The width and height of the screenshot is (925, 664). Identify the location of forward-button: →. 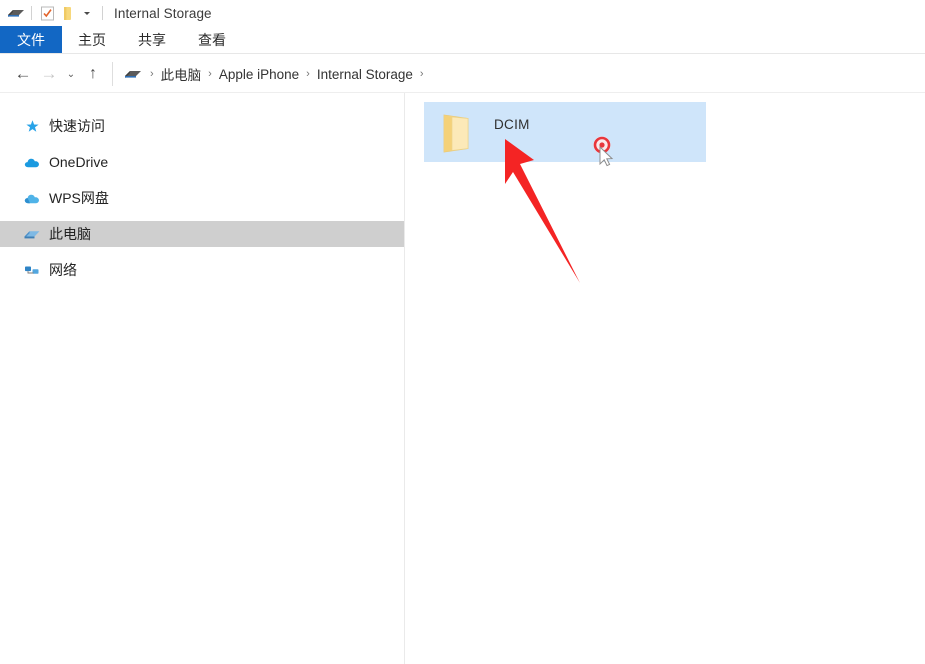
(49, 74).